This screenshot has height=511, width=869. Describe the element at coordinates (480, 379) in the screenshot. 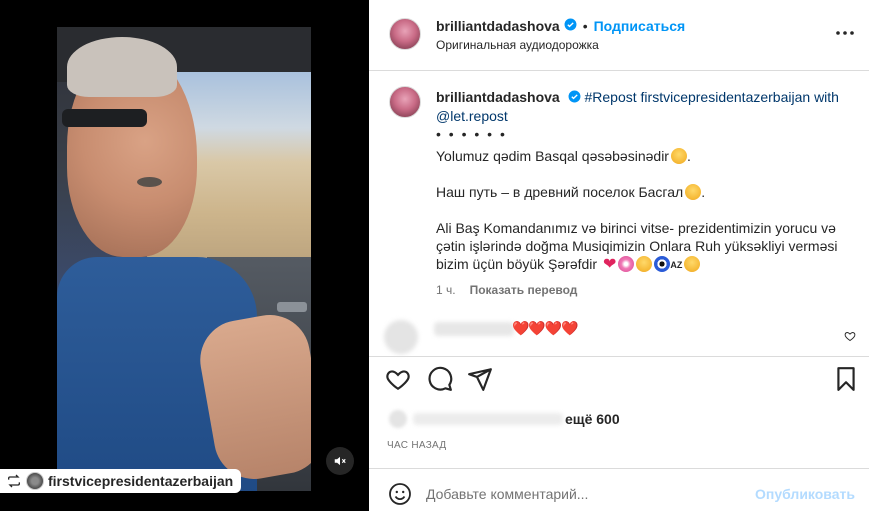

I see `share-paper-plane-icon` at that location.